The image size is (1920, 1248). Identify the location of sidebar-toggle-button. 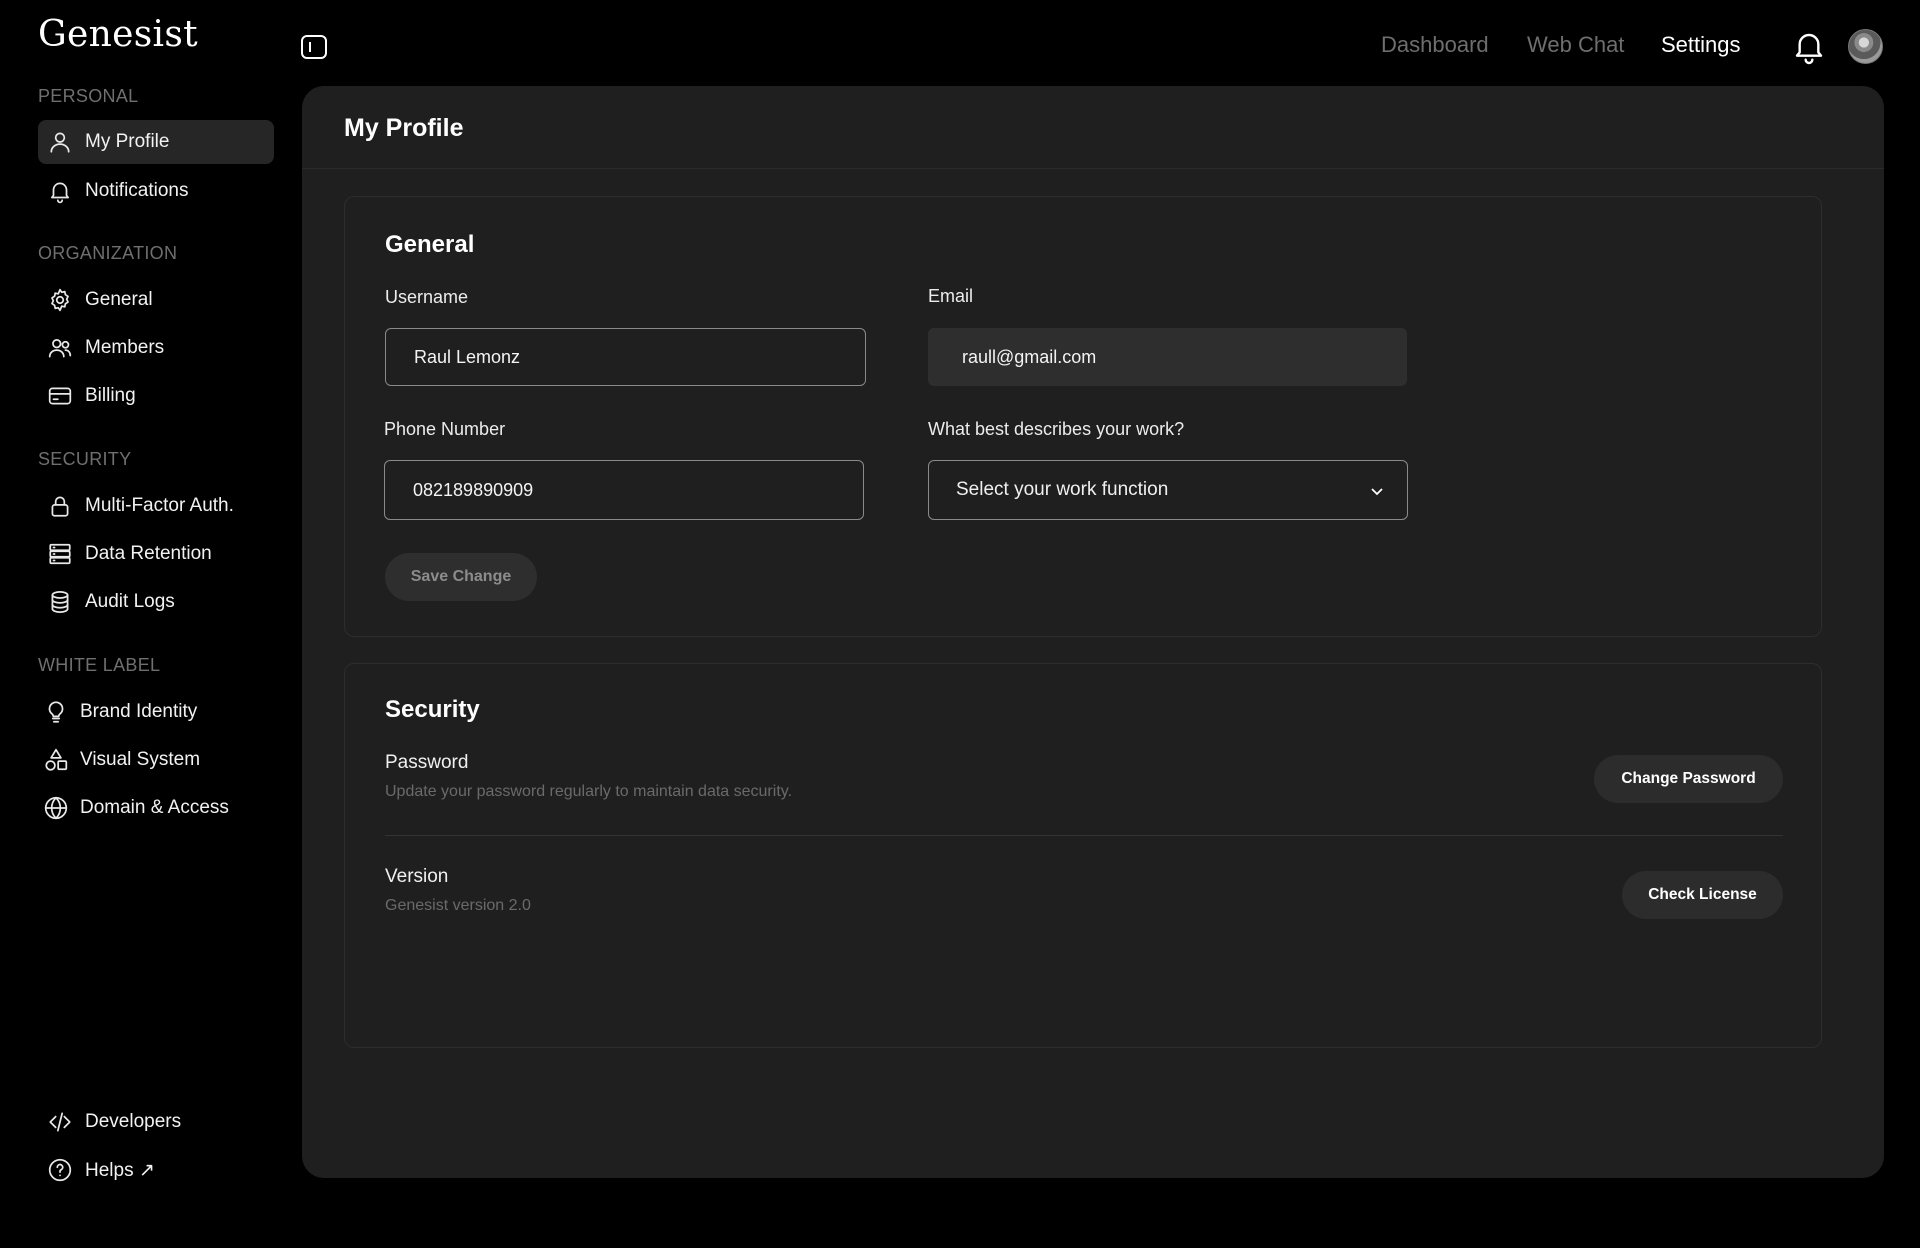
(314, 47).